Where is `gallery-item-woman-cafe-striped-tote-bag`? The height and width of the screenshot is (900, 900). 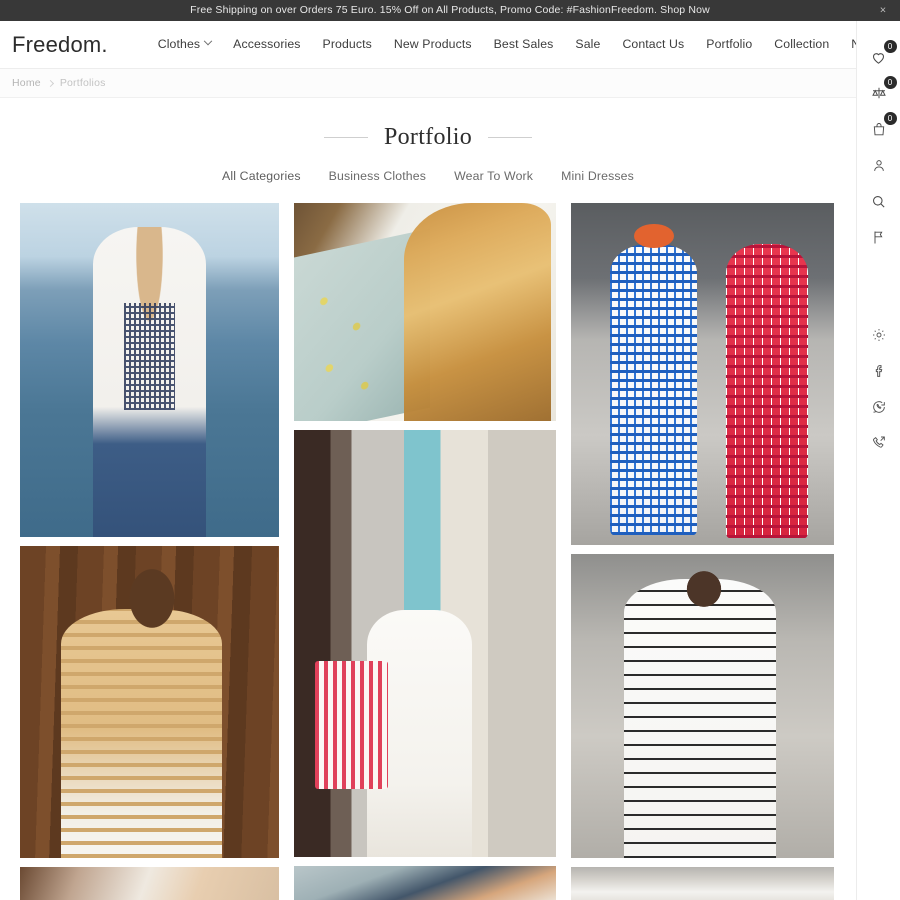
gallery-item-woman-cafe-striped-tote-bag is located at coordinates (425, 644).